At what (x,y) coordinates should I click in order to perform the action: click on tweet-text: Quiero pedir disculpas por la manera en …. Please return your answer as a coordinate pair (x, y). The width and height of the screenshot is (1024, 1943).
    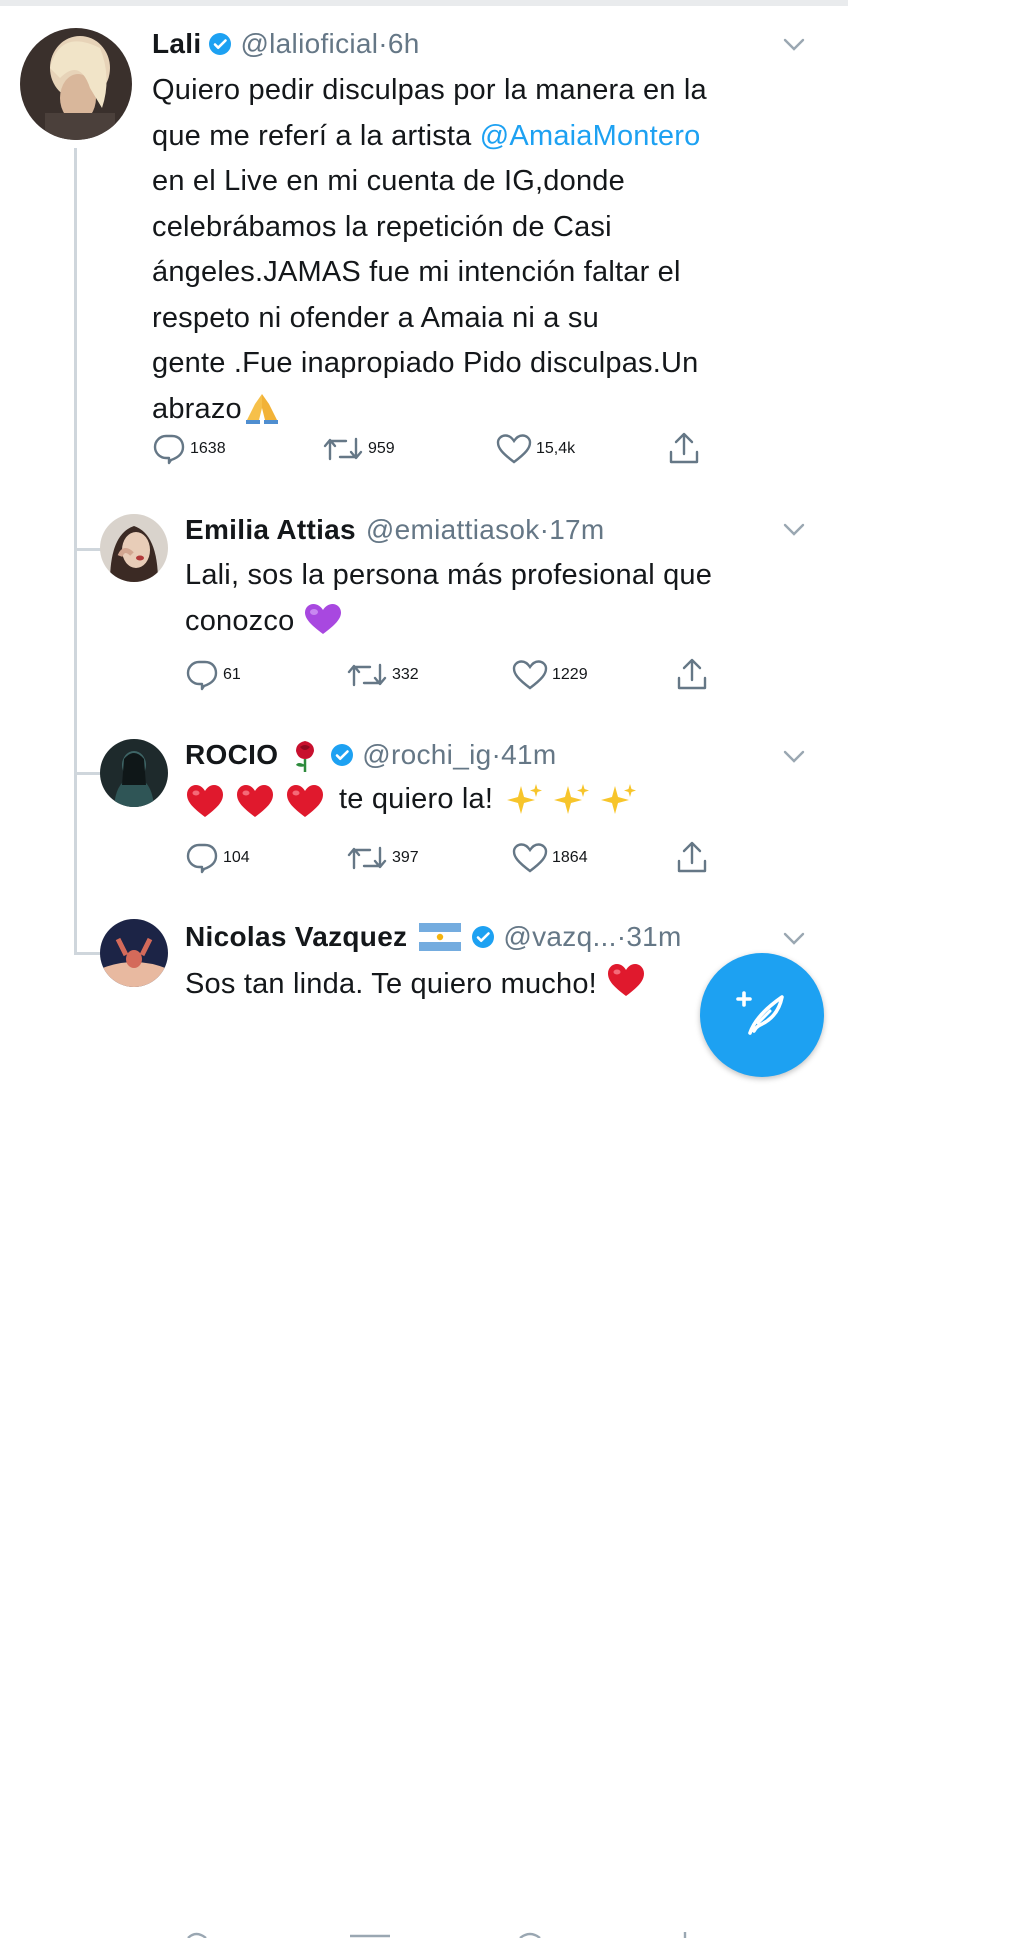
    Looking at the image, I should click on (482, 250).